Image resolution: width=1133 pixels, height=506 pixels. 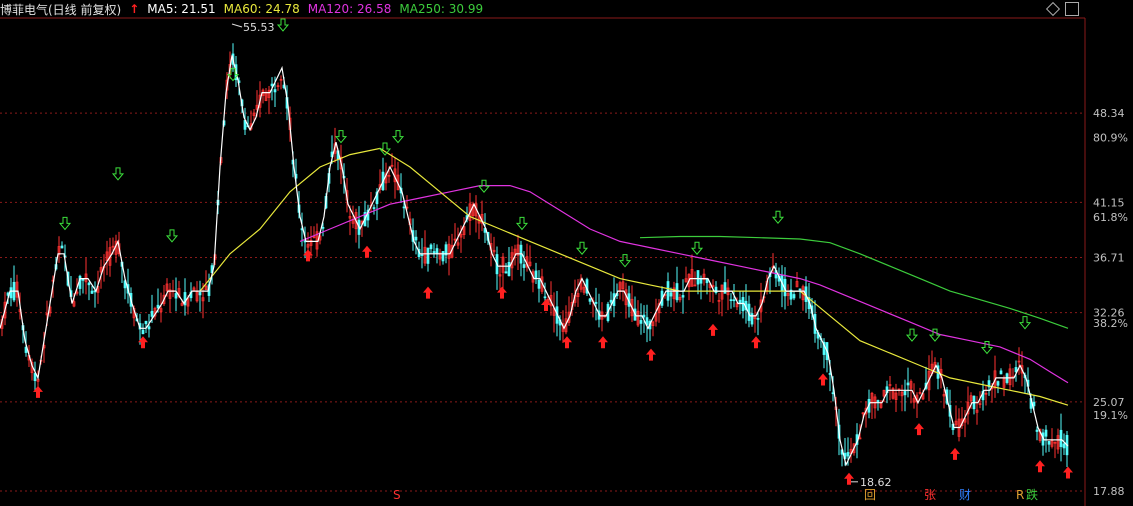 I want to click on ma250-value: MA250: 30.99, so click(x=441, y=9).